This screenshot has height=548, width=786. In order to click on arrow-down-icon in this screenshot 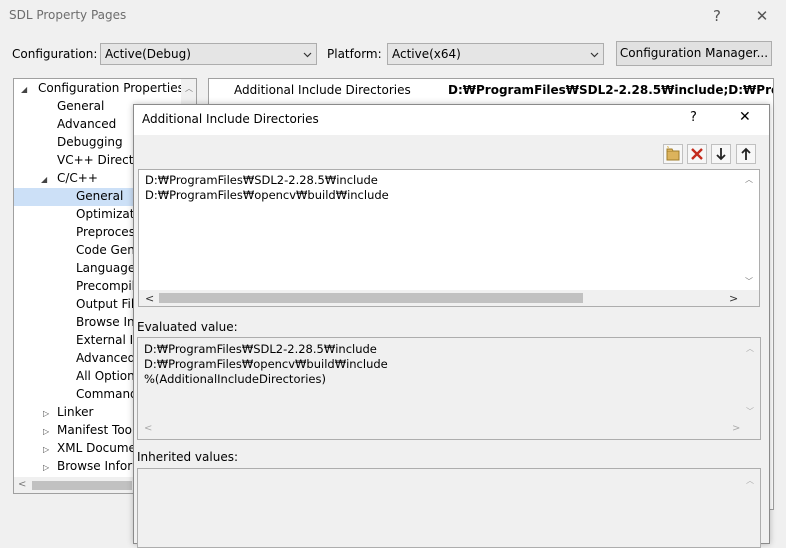, I will do `click(721, 154)`.